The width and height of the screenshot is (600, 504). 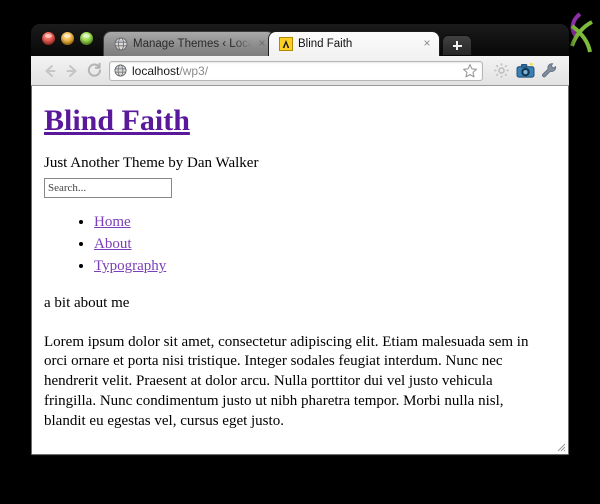 I want to click on camera-icon, so click(x=525, y=70).